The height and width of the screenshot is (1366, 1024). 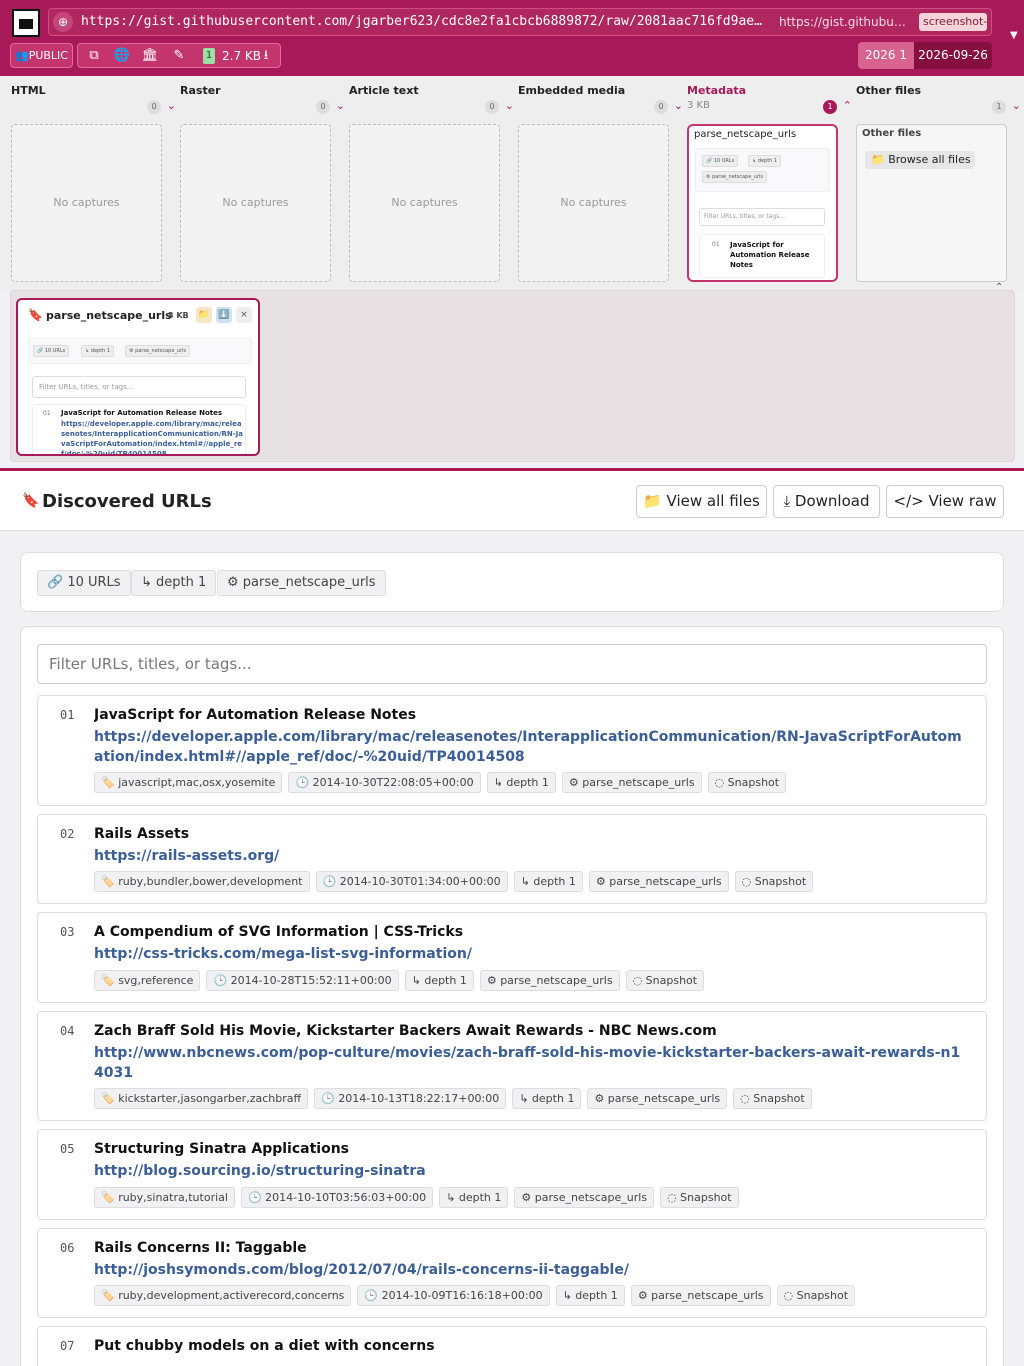 What do you see at coordinates (28, 90) in the screenshot?
I see `column-title: HTML` at bounding box center [28, 90].